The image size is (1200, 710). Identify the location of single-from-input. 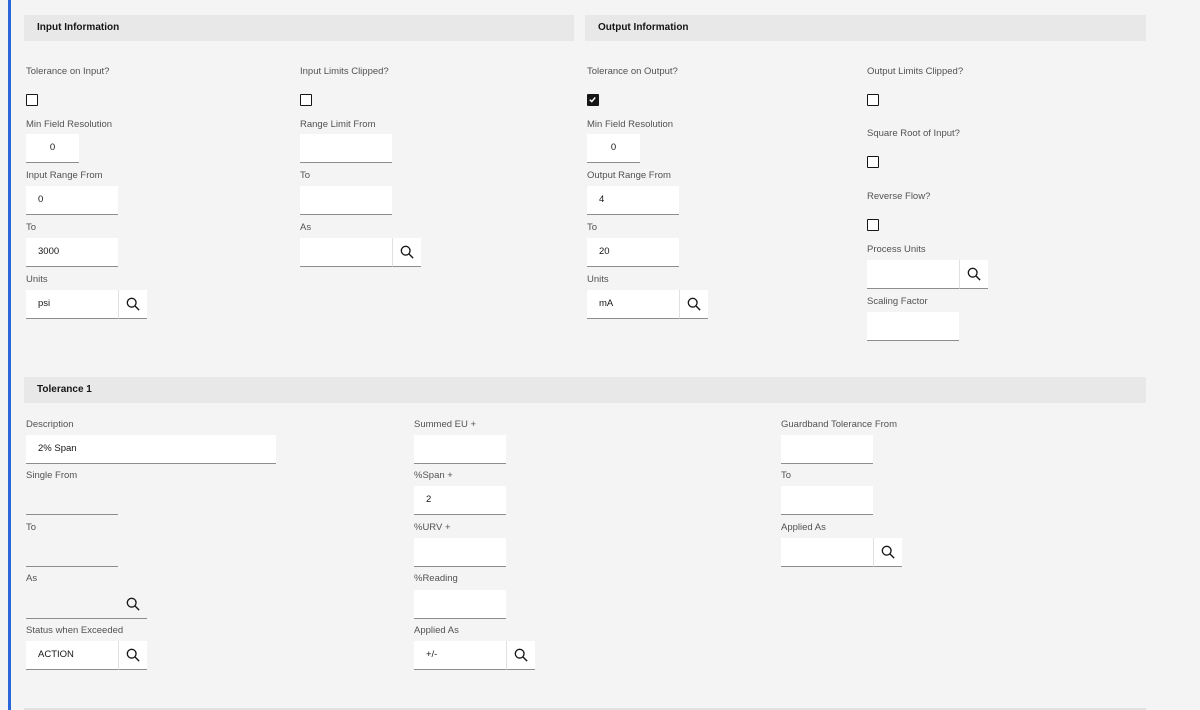
(72, 500).